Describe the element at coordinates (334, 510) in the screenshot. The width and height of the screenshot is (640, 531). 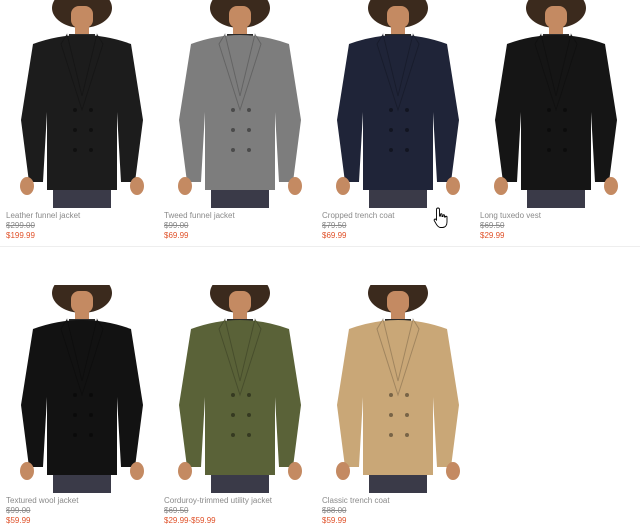
I see `original-price: $88.00` at that location.